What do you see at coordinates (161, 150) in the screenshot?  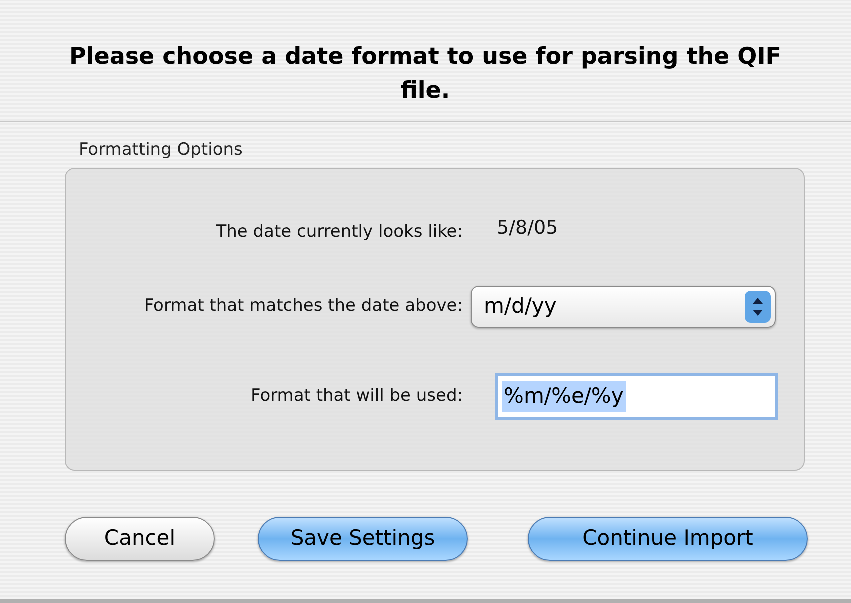 I see `group-label: Formatting Options` at bounding box center [161, 150].